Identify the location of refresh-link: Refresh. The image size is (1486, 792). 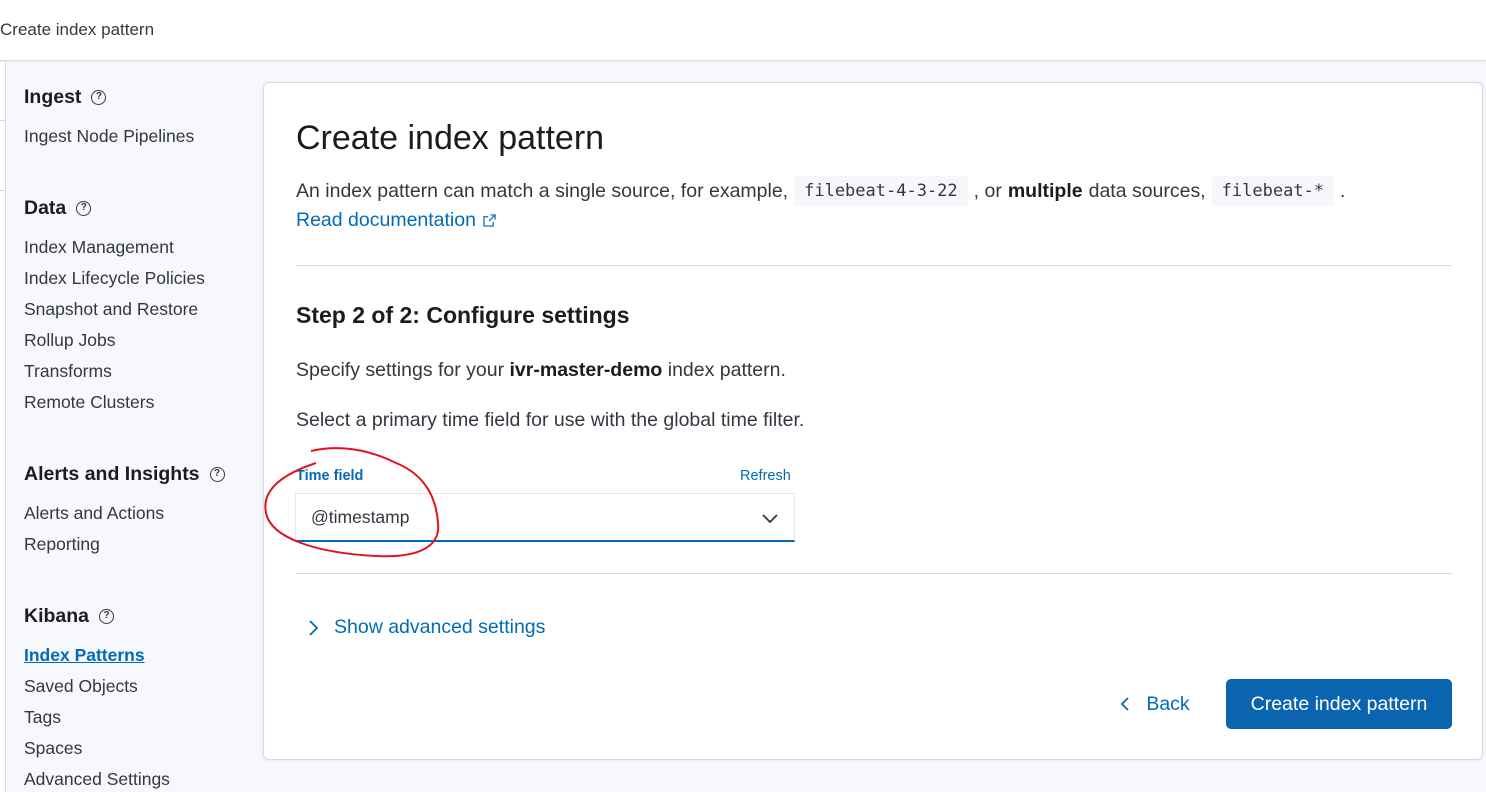
(765, 476).